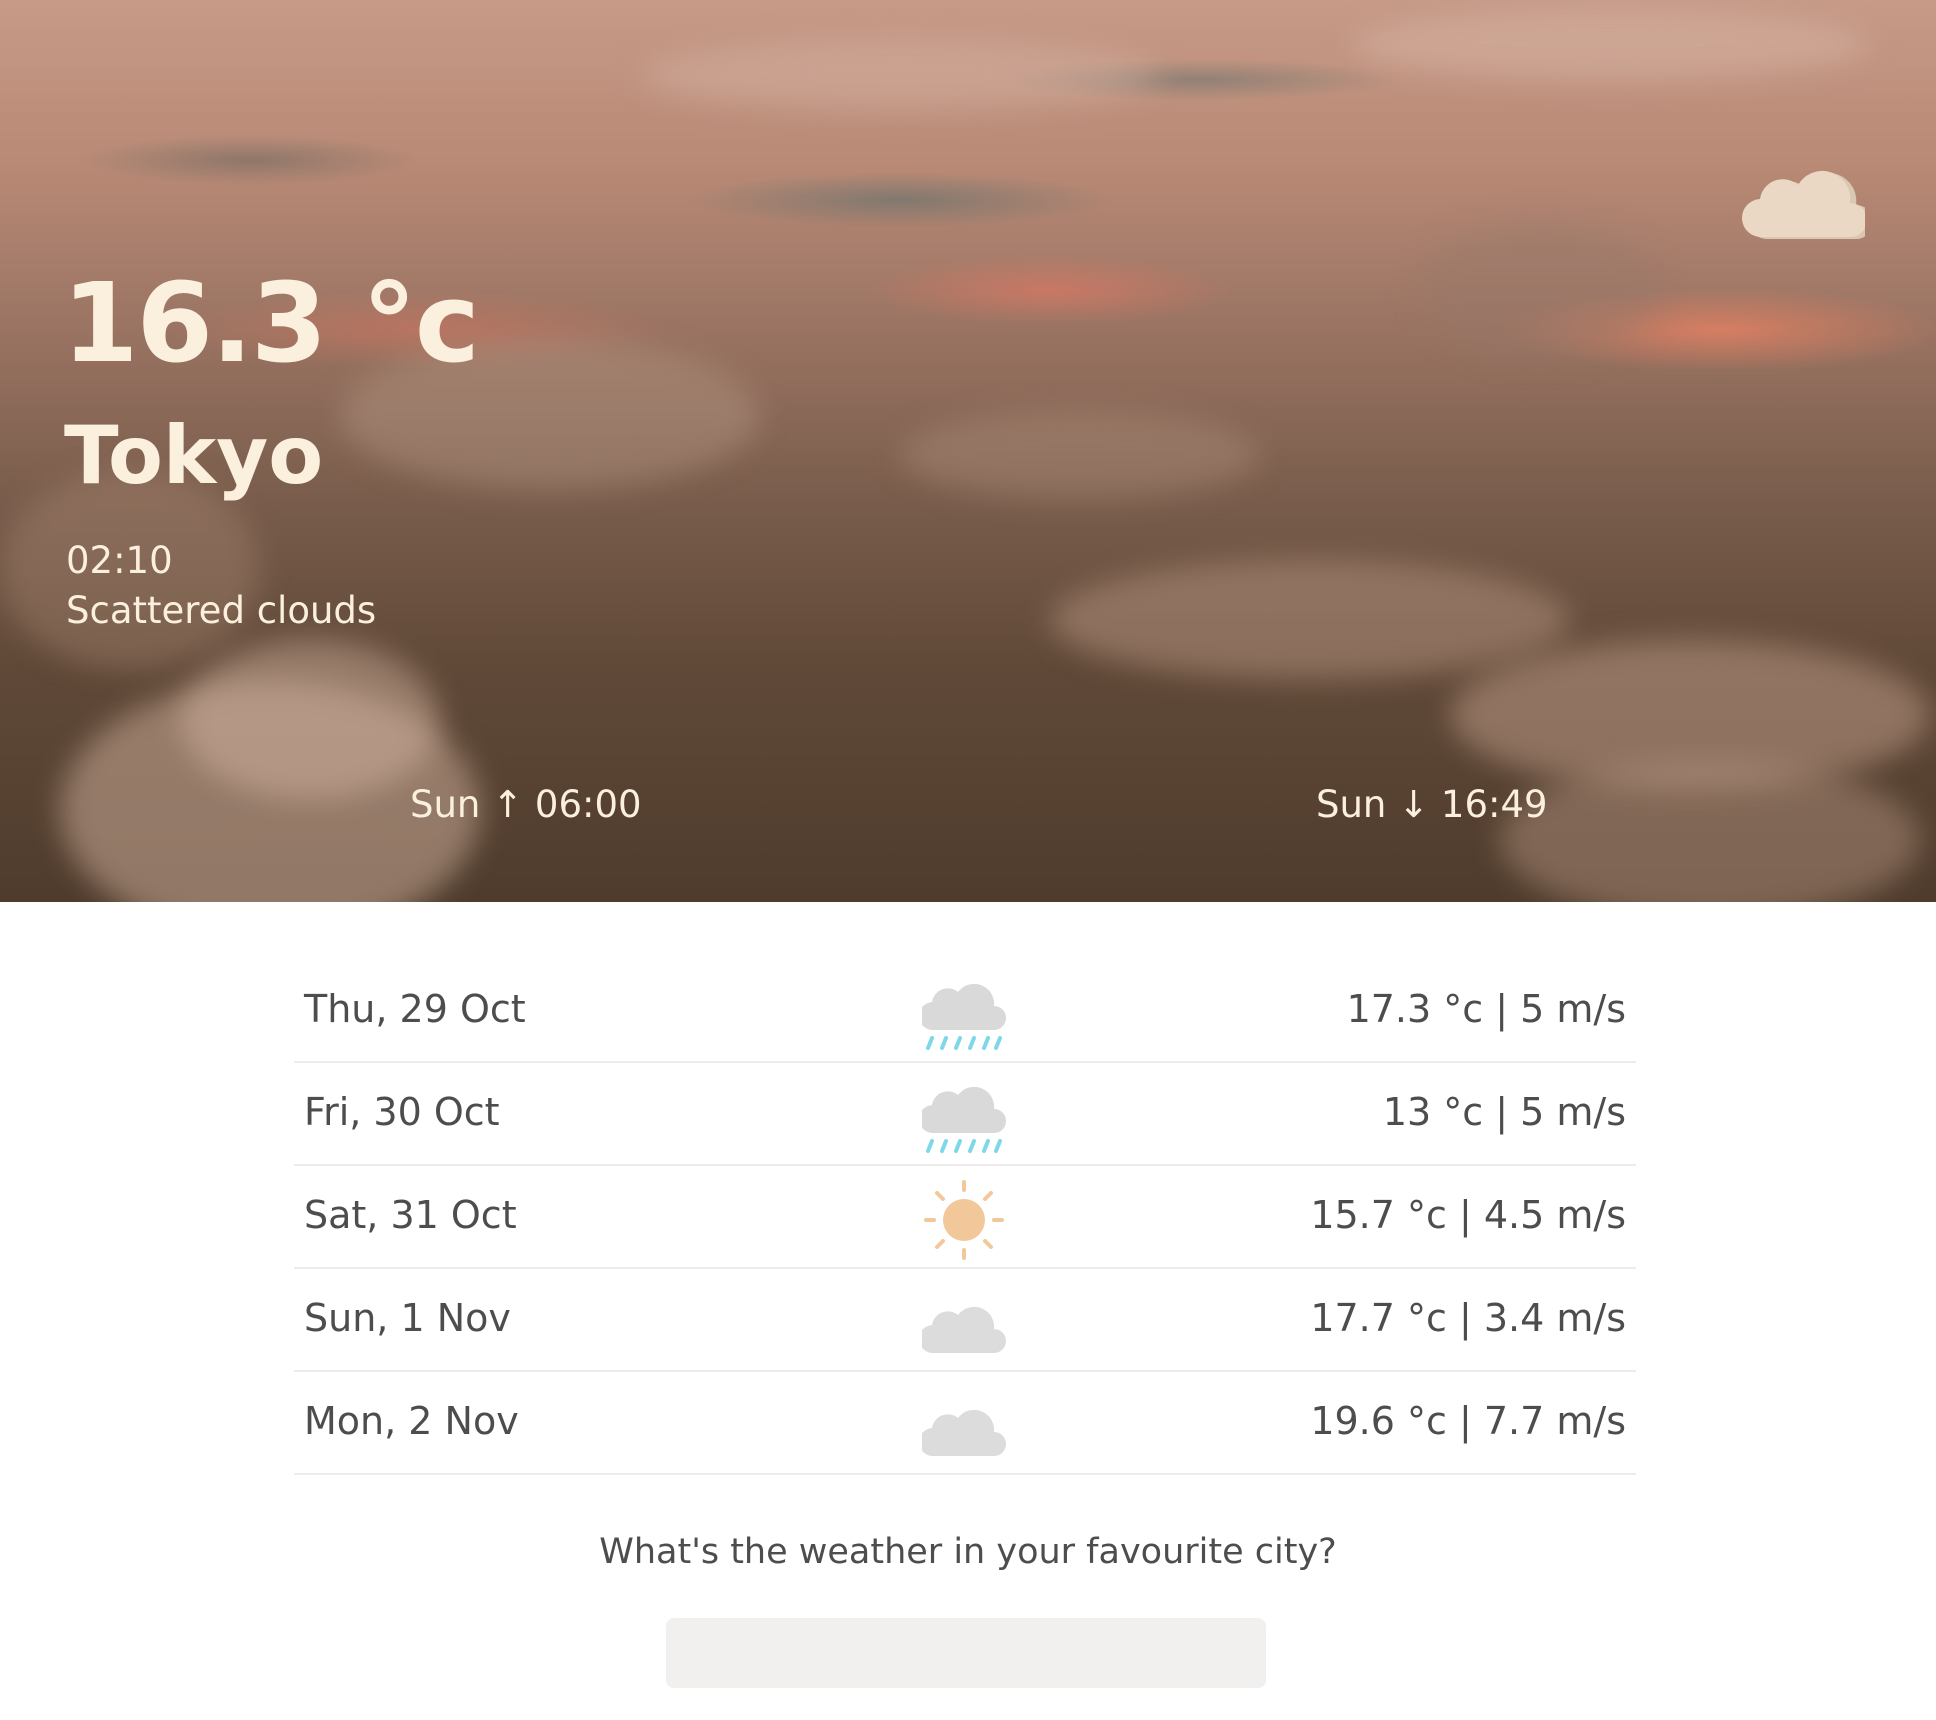 This screenshot has width=1936, height=1720. I want to click on forecast-temp-wind: 13 °c | 5 m/s, so click(1504, 1112).